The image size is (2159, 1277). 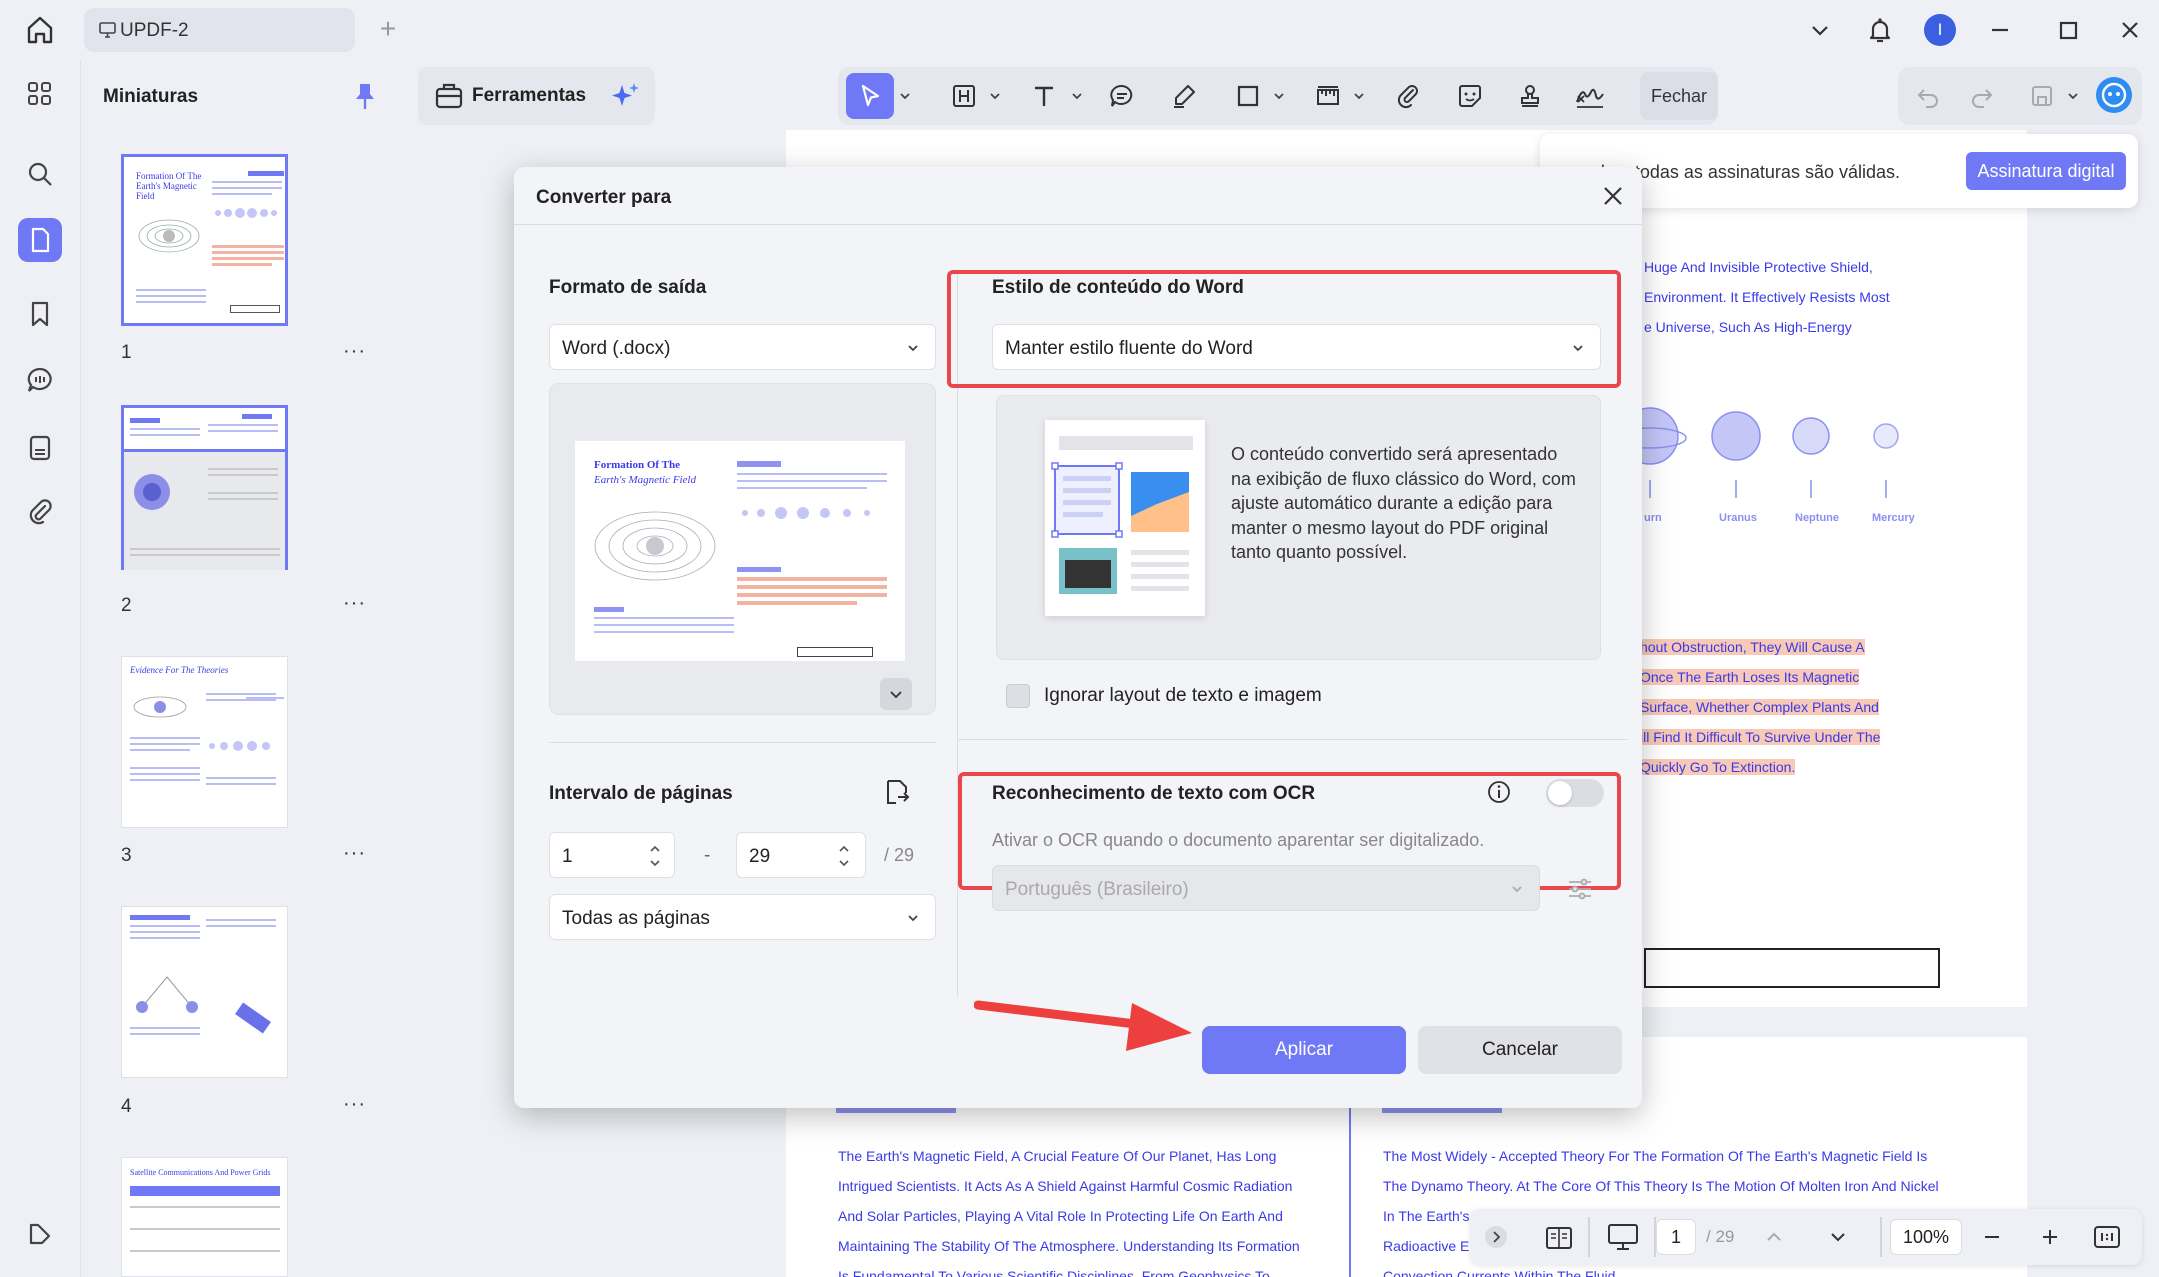 I want to click on main-toolbar, so click(x=1278, y=96).